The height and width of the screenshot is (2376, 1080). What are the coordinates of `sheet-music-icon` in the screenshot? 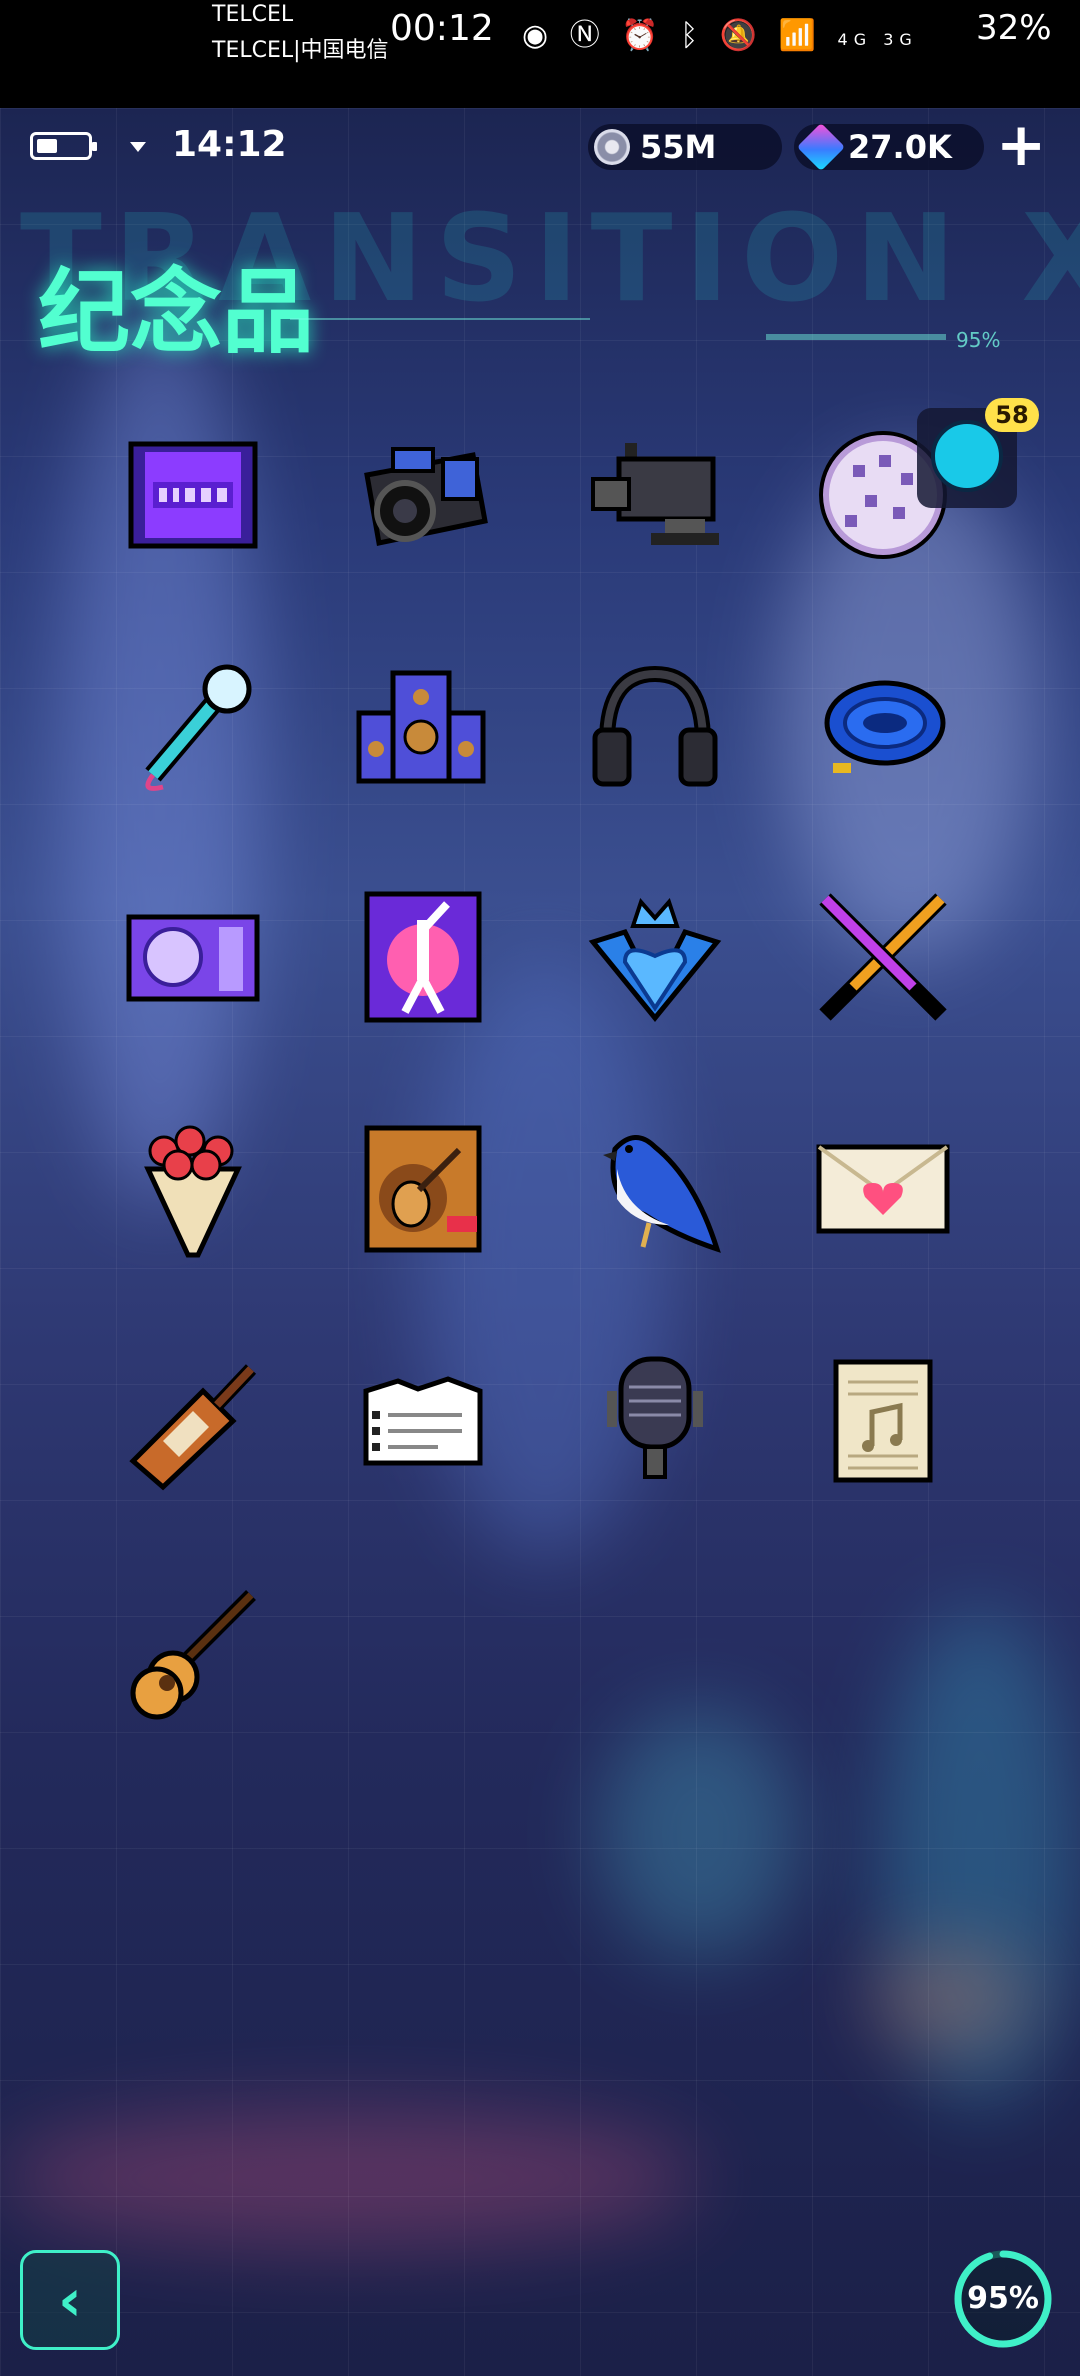 It's located at (883, 1421).